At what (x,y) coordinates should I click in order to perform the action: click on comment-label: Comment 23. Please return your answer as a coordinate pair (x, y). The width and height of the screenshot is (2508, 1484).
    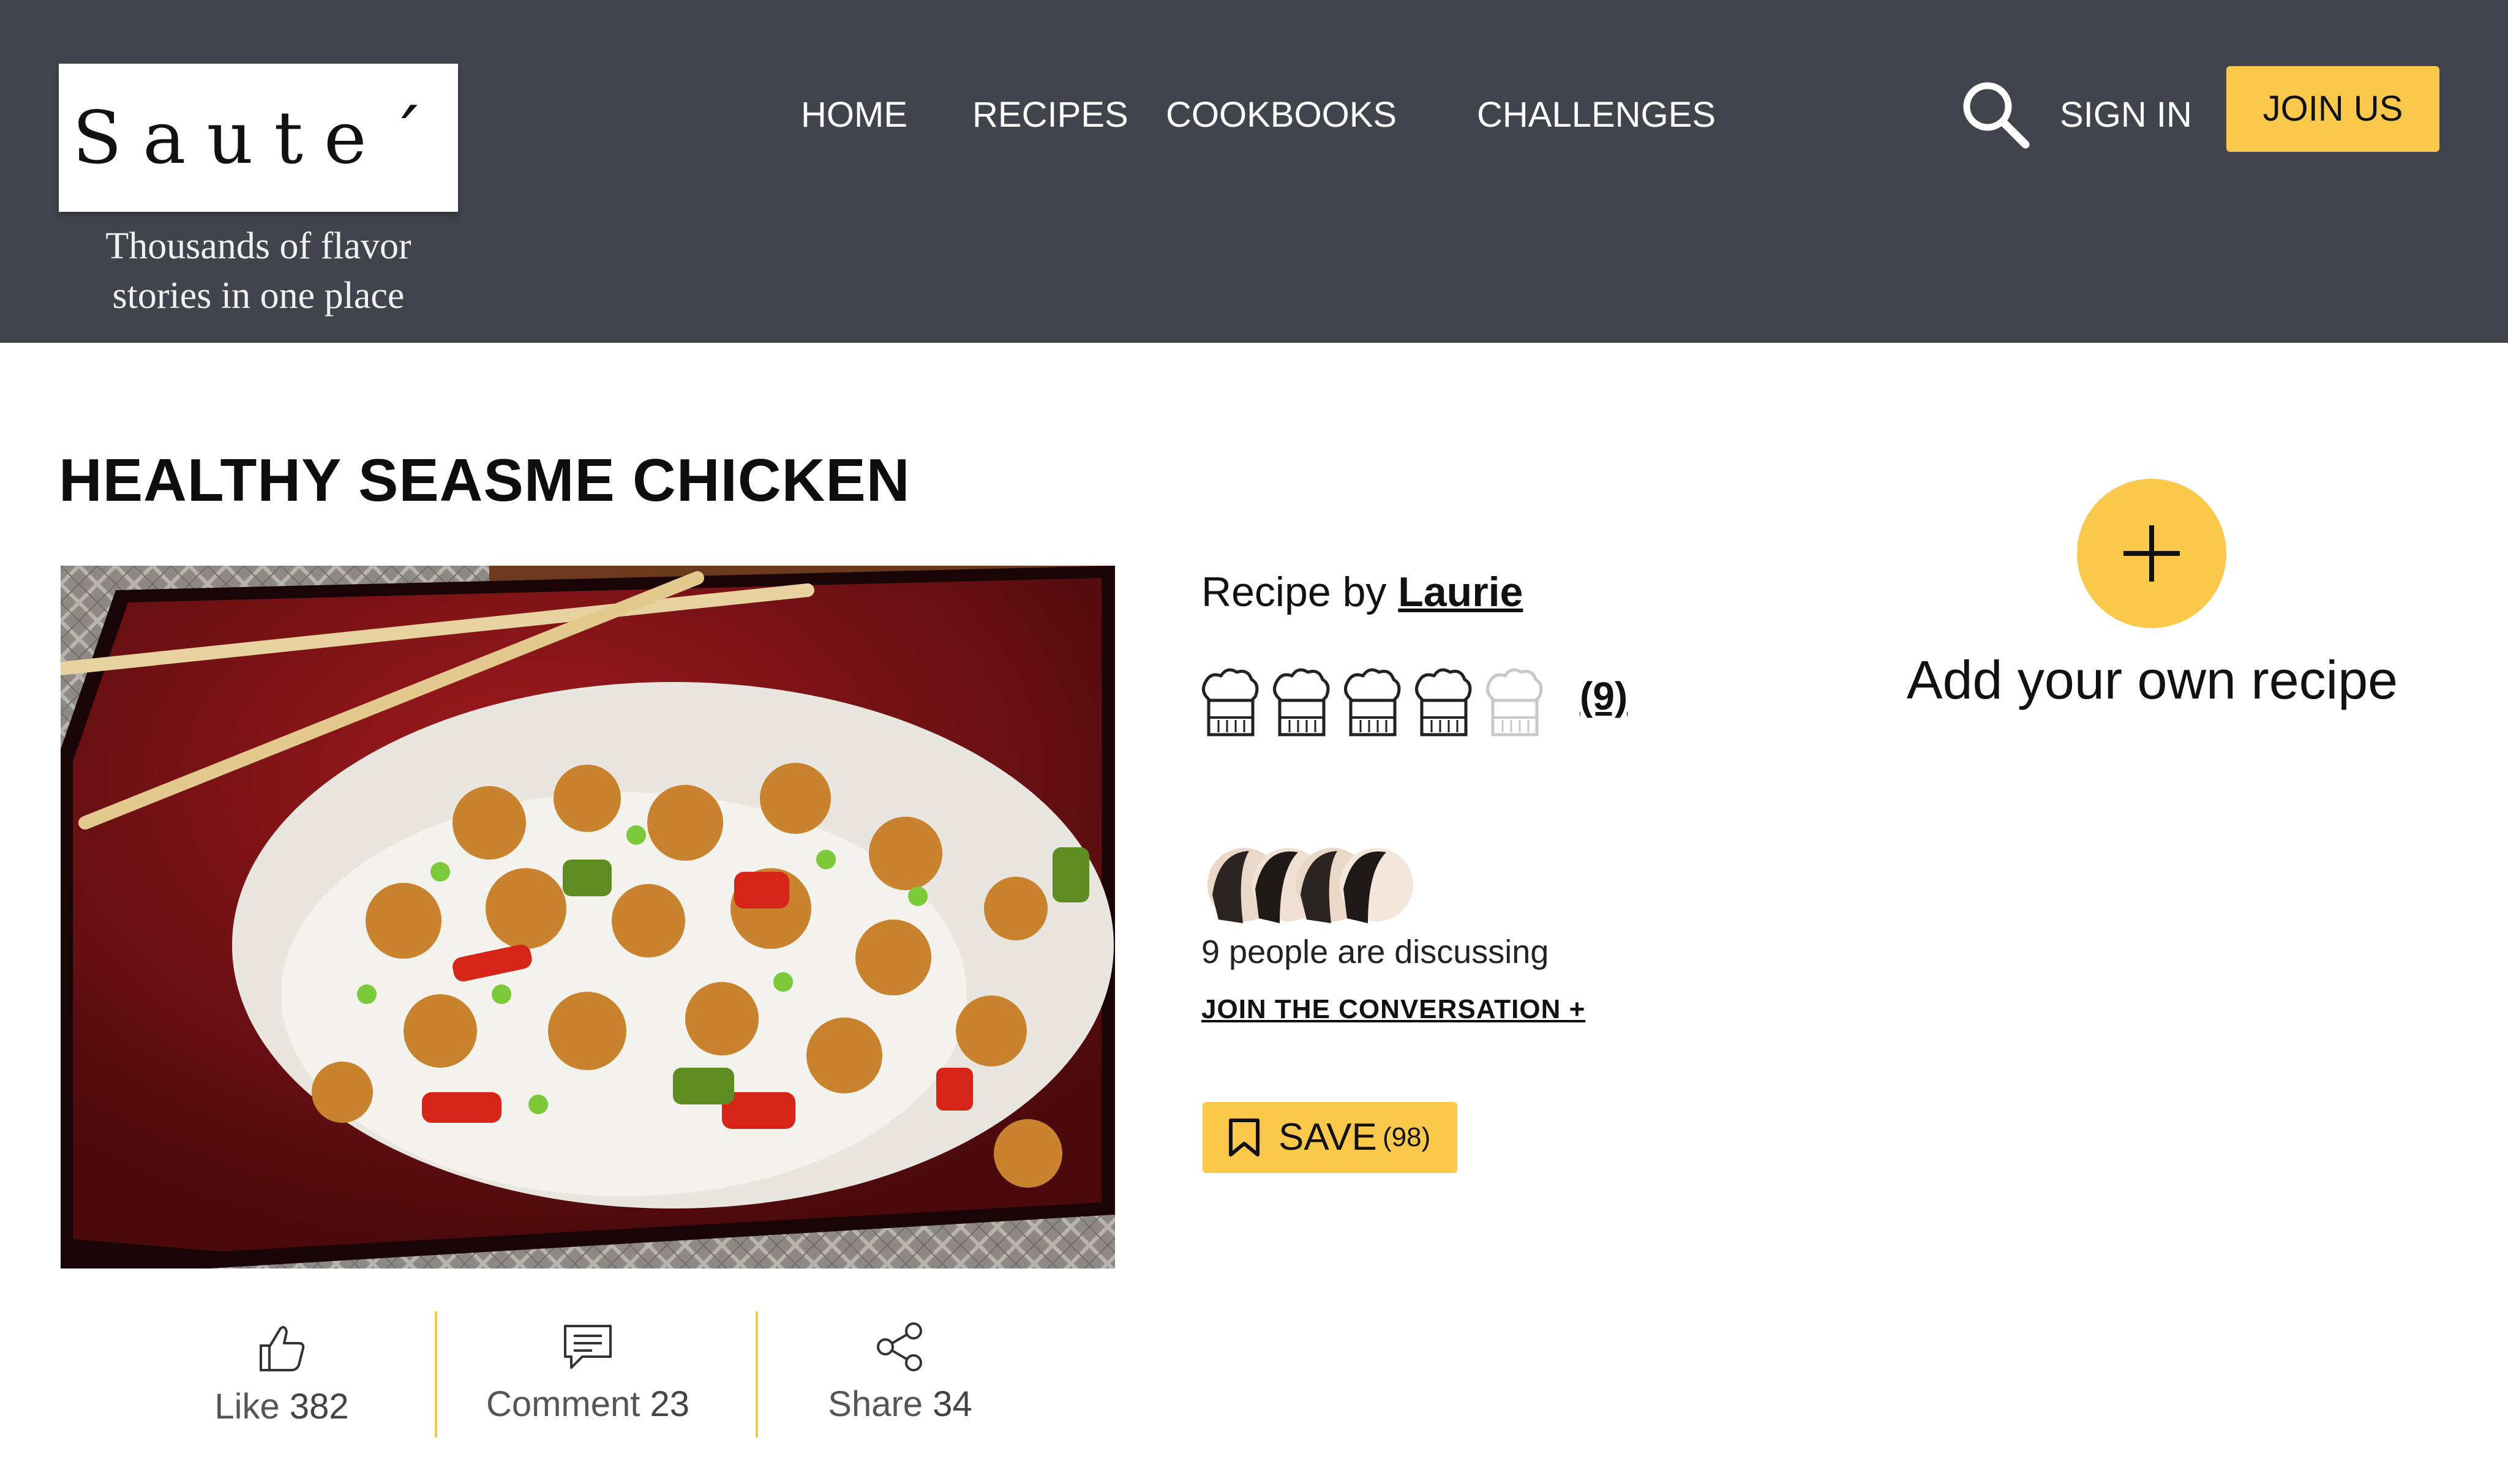
    Looking at the image, I should click on (588, 1405).